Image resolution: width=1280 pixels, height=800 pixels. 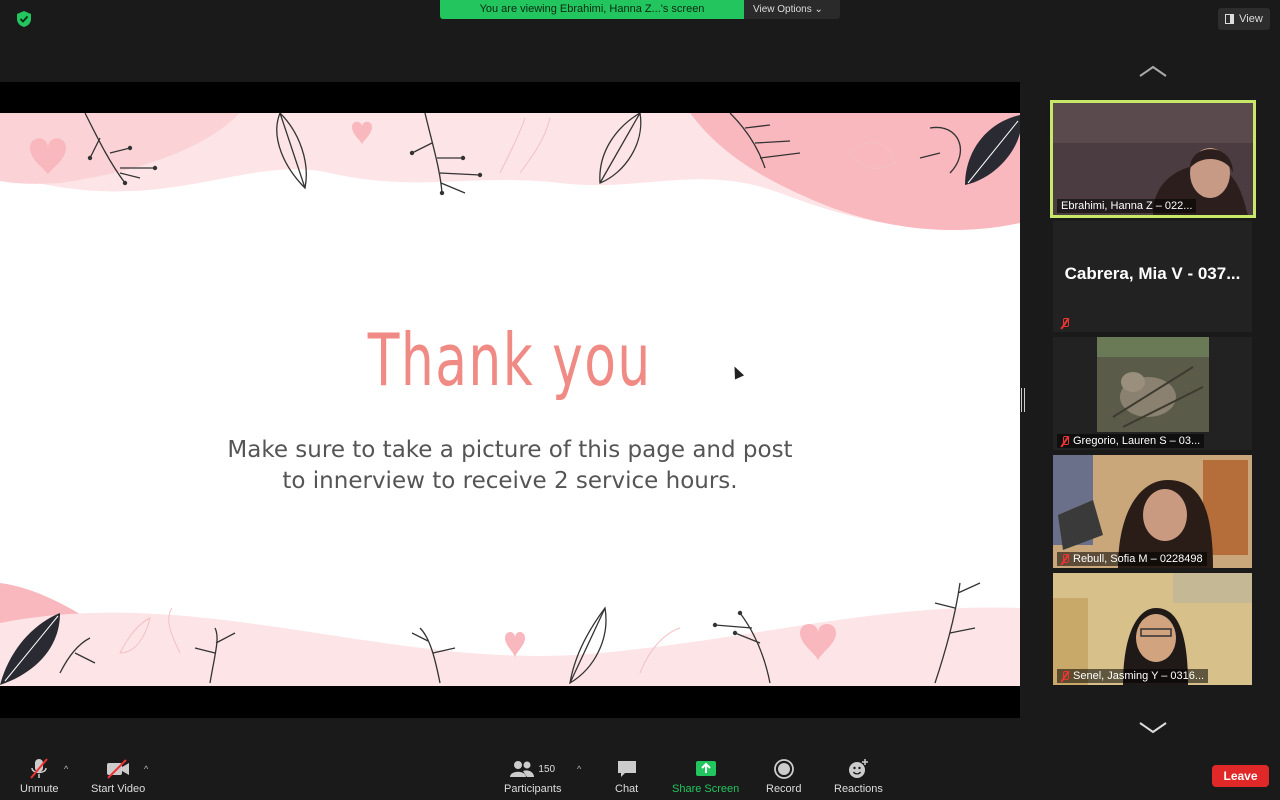 What do you see at coordinates (705, 768) in the screenshot?
I see `share-screen-icon` at bounding box center [705, 768].